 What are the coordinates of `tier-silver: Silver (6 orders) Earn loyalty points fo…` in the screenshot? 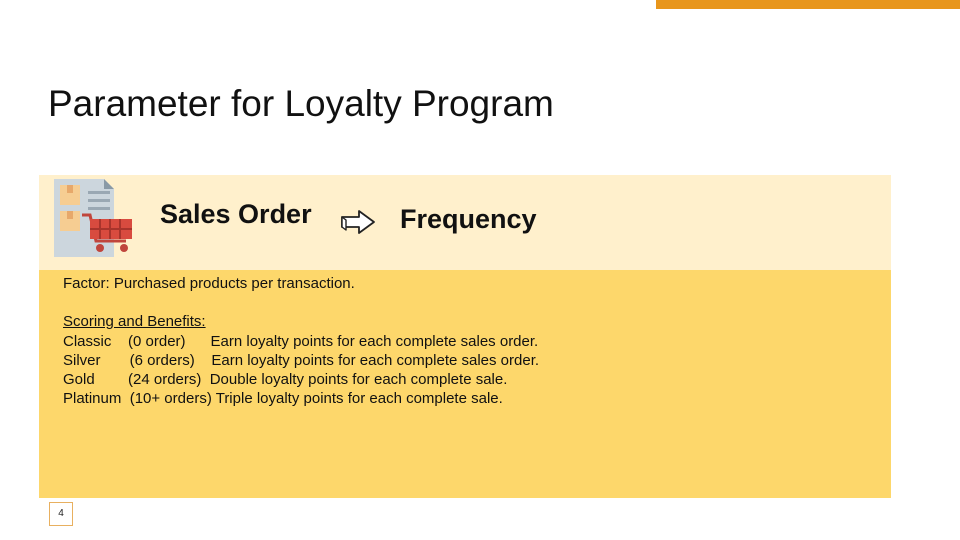 It's located at (301, 360).